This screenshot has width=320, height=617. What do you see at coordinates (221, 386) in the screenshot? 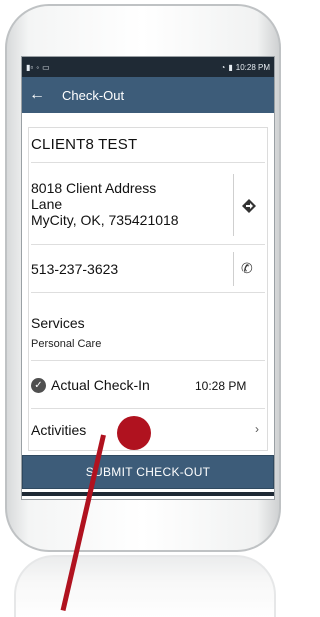
I see `checkin-time: 10:28 PM` at bounding box center [221, 386].